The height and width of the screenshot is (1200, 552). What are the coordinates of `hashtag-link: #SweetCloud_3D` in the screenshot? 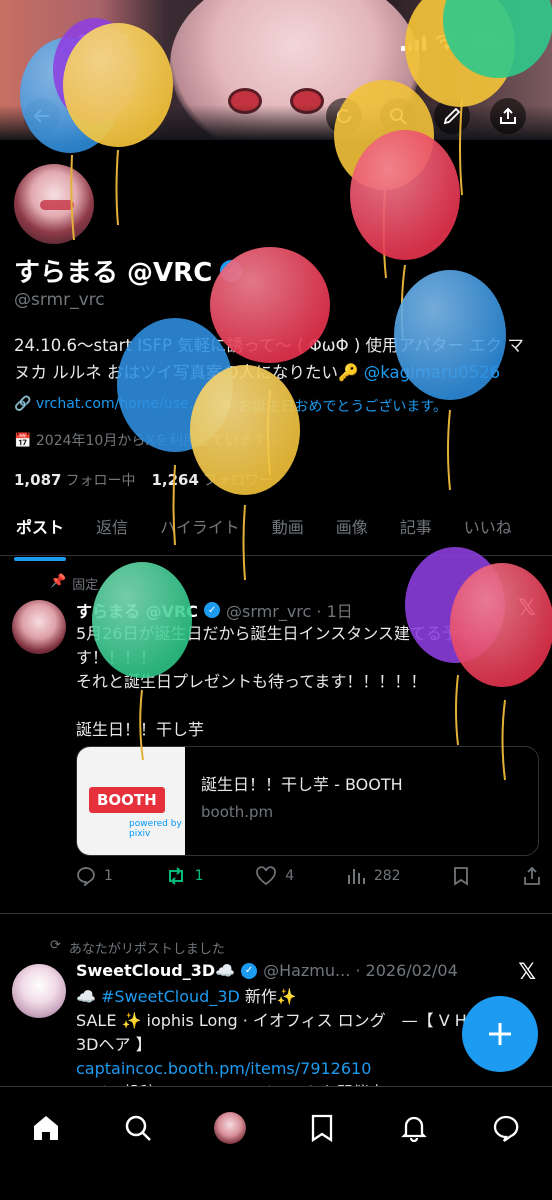 It's located at (170, 996).